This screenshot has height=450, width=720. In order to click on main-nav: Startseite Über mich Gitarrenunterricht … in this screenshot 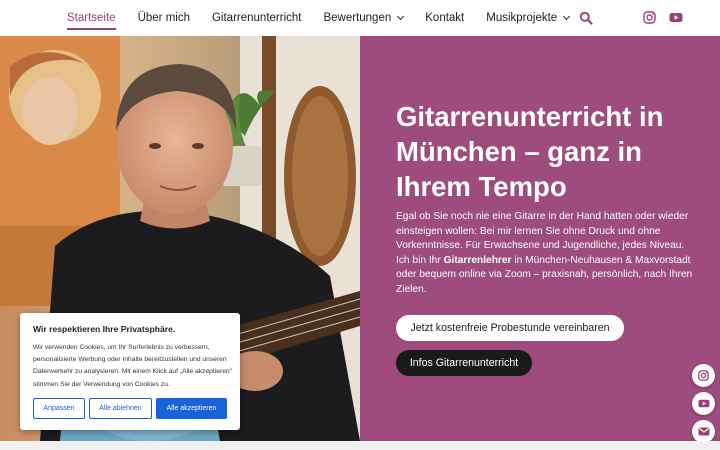, I will do `click(329, 18)`.